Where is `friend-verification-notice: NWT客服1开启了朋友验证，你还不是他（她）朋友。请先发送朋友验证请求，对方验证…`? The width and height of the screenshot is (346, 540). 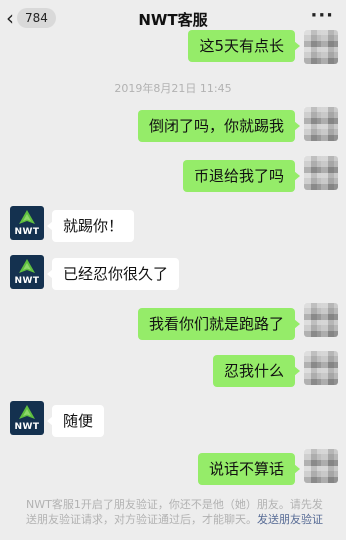
friend-verification-notice: NWT客服1开启了朋友验证，你还不是他（她）朋友。请先发送朋友验证请求，对方验证… is located at coordinates (176, 512).